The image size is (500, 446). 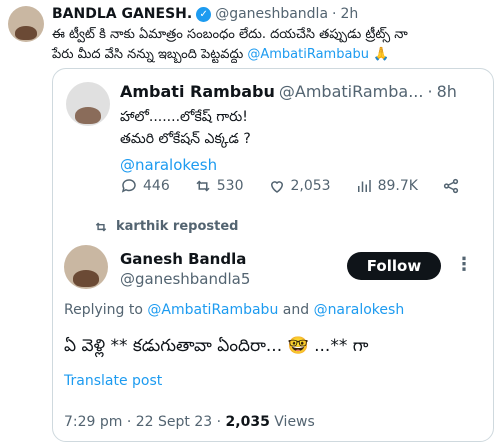 I want to click on repost-count: 530, so click(x=230, y=186).